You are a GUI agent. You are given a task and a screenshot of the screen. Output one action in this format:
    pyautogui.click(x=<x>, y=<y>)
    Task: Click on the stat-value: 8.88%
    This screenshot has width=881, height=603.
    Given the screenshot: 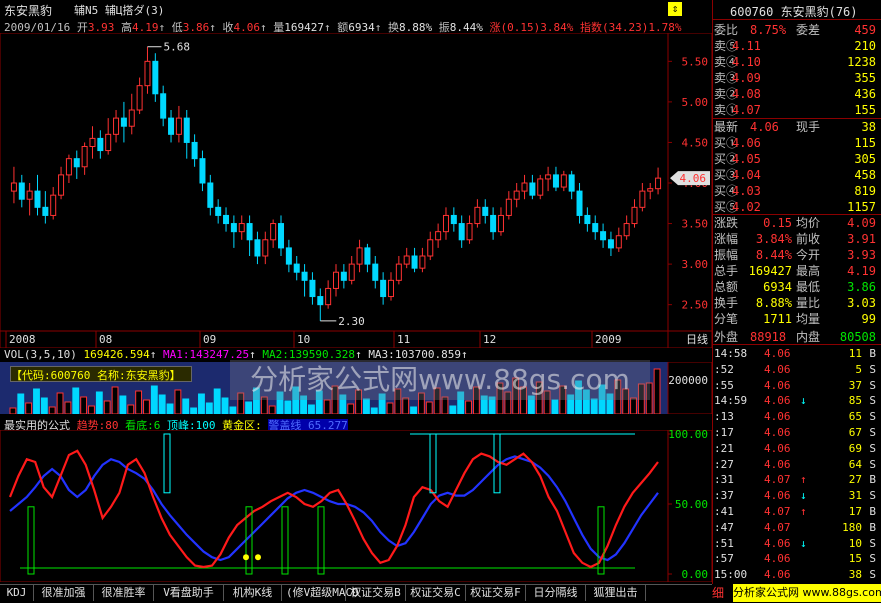 What is the action you would take?
    pyautogui.click(x=773, y=303)
    